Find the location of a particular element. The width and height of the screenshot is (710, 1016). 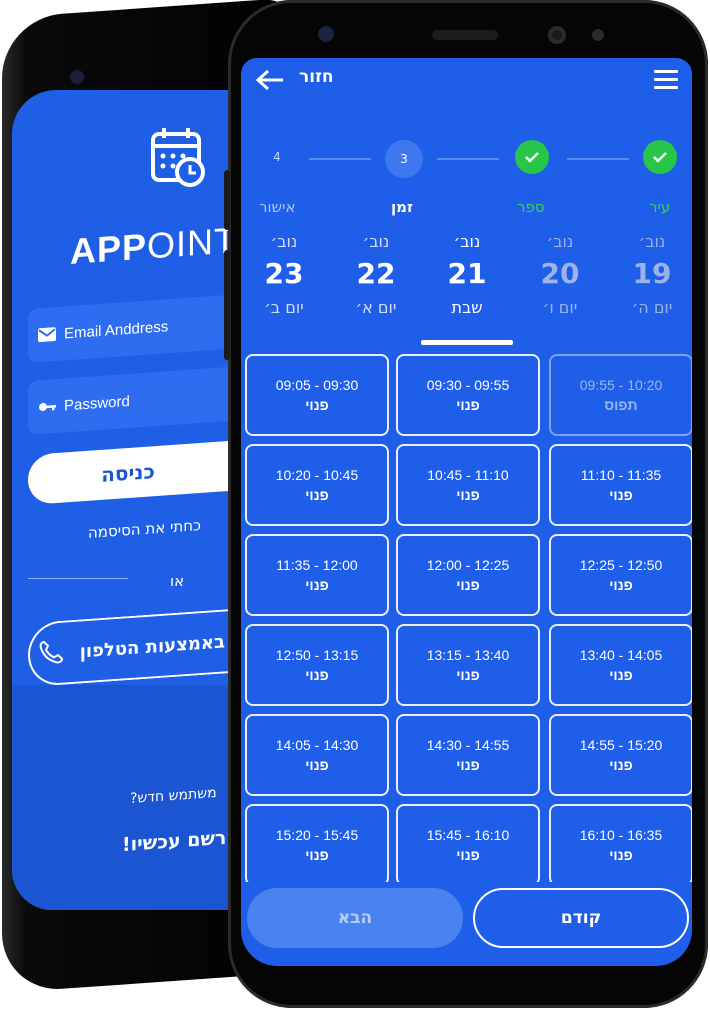

envelope-icon is located at coordinates (47, 335).